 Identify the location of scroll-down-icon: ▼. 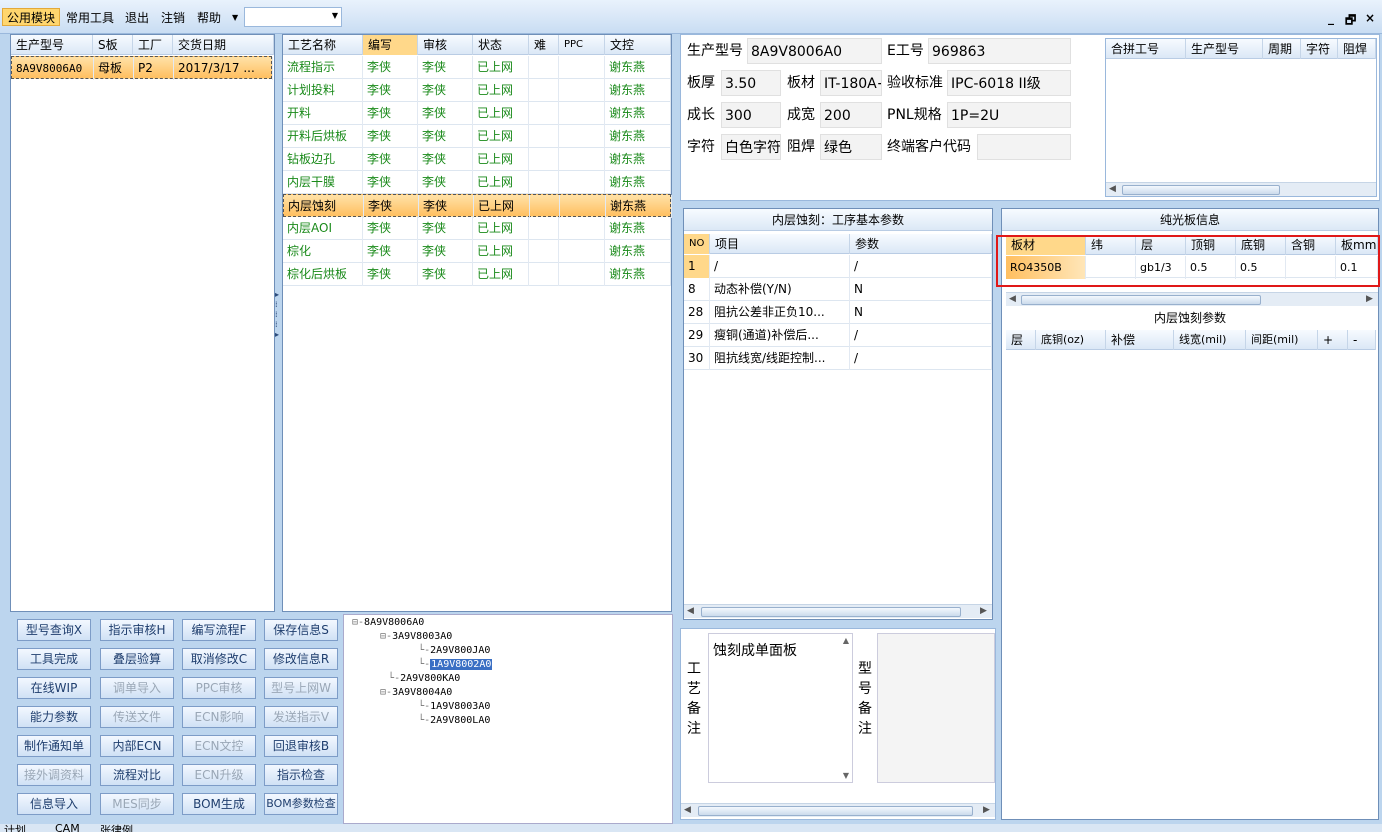
(846, 775).